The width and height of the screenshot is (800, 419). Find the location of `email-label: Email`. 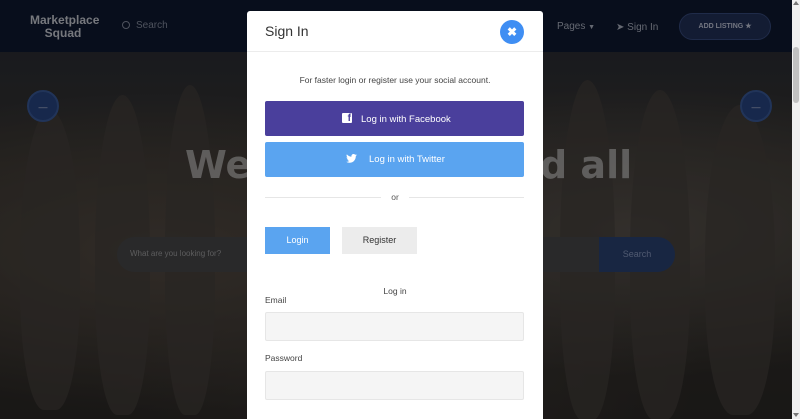

email-label: Email is located at coordinates (276, 300).